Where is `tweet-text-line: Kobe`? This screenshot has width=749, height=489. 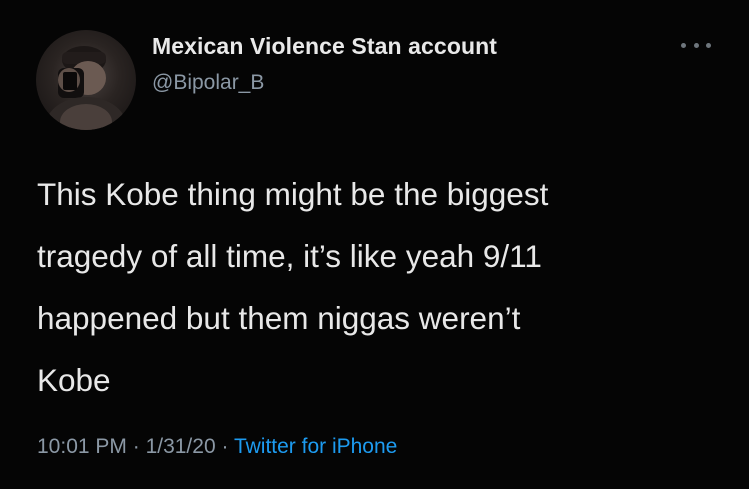
tweet-text-line: Kobe is located at coordinates (74, 380).